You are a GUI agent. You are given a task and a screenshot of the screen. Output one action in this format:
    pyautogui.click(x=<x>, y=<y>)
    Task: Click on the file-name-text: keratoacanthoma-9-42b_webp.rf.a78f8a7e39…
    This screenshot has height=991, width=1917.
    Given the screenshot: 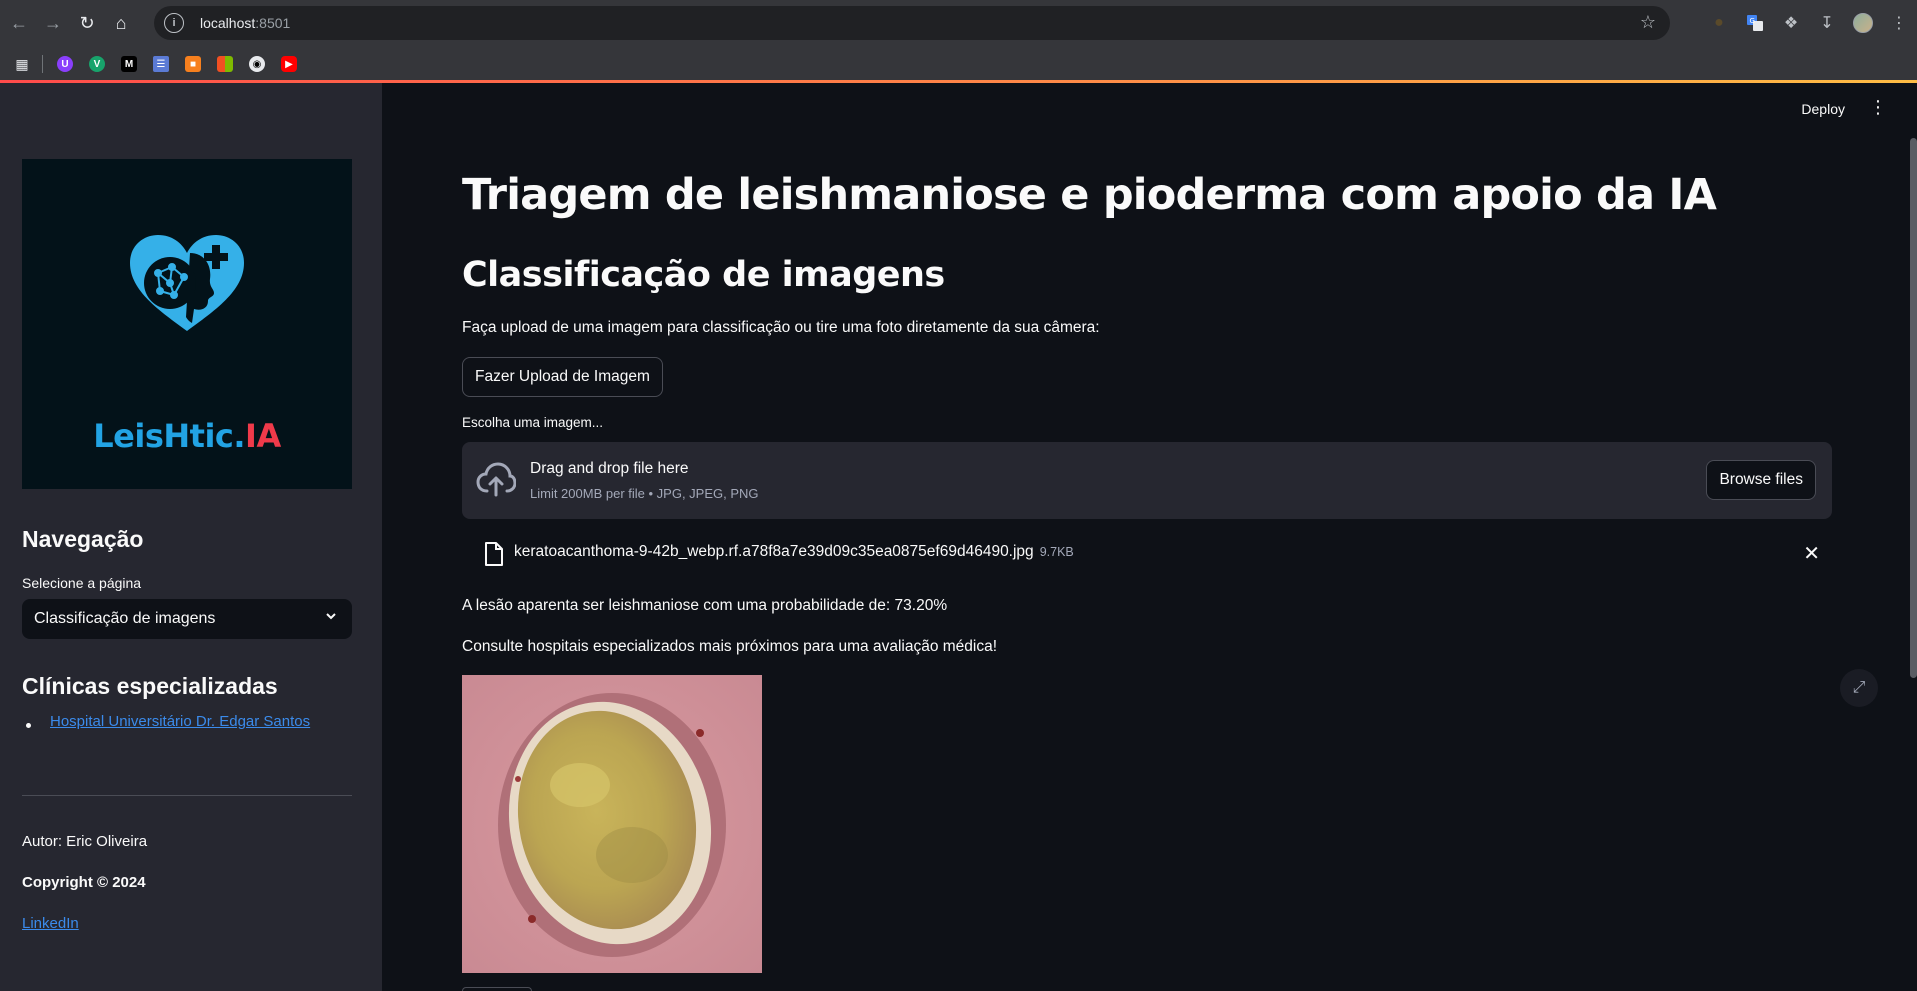 What is the action you would take?
    pyautogui.click(x=774, y=551)
    